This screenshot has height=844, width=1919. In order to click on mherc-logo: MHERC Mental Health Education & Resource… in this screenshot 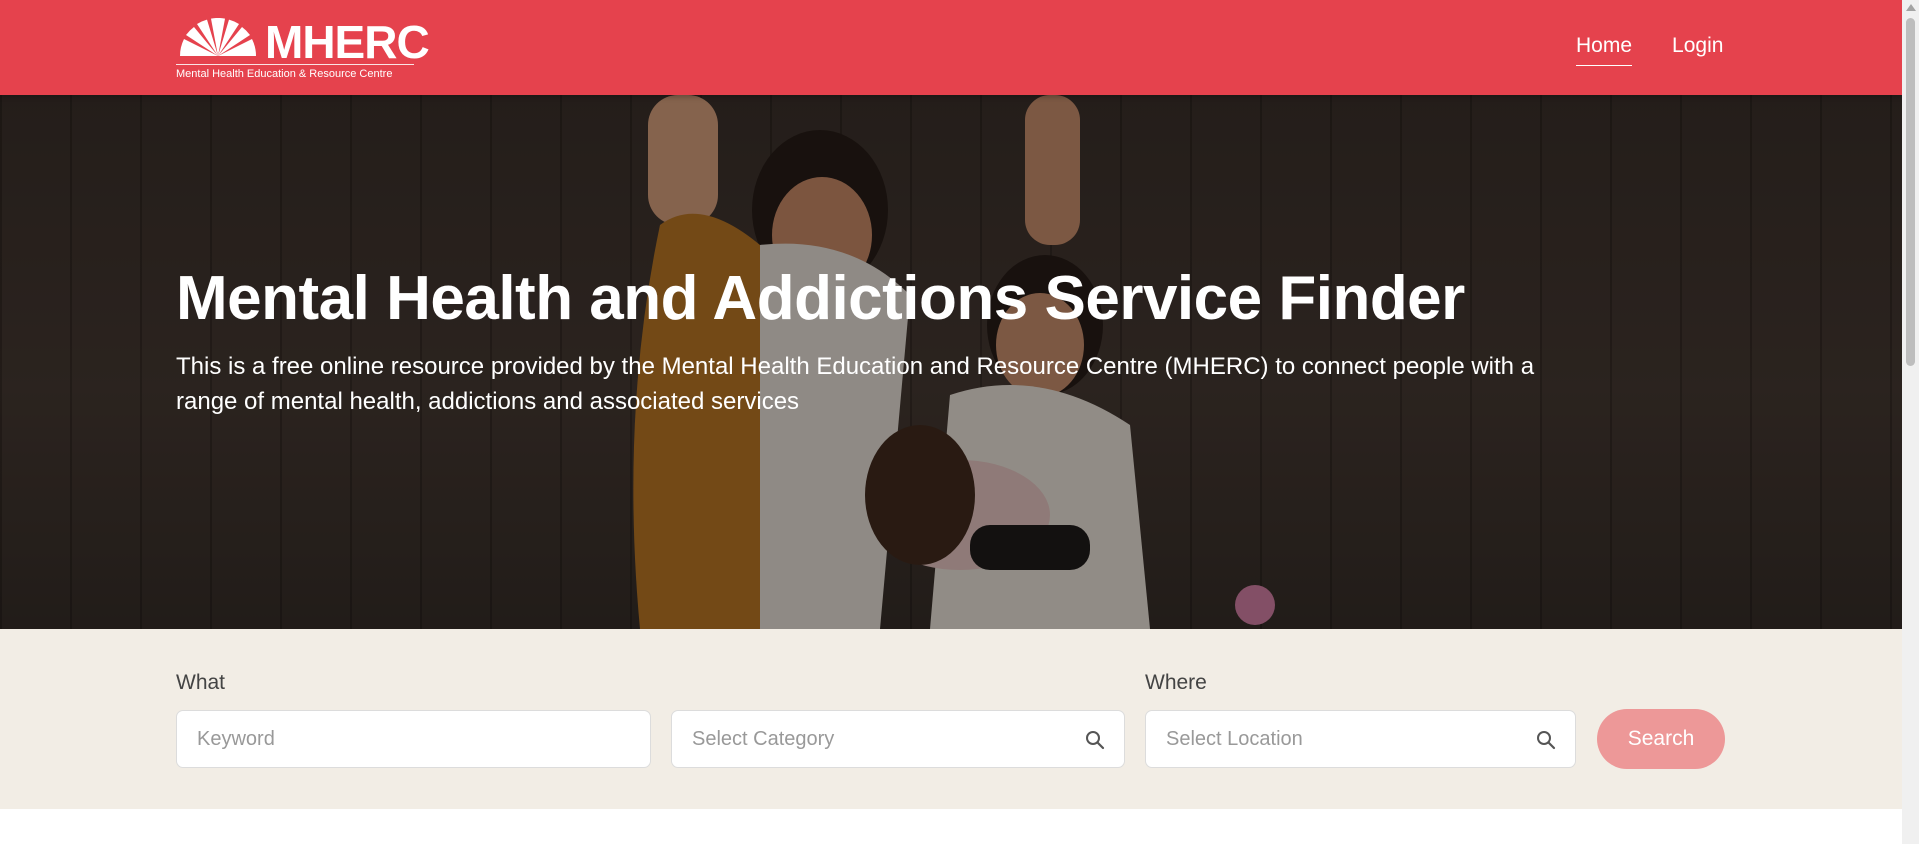, I will do `click(303, 49)`.